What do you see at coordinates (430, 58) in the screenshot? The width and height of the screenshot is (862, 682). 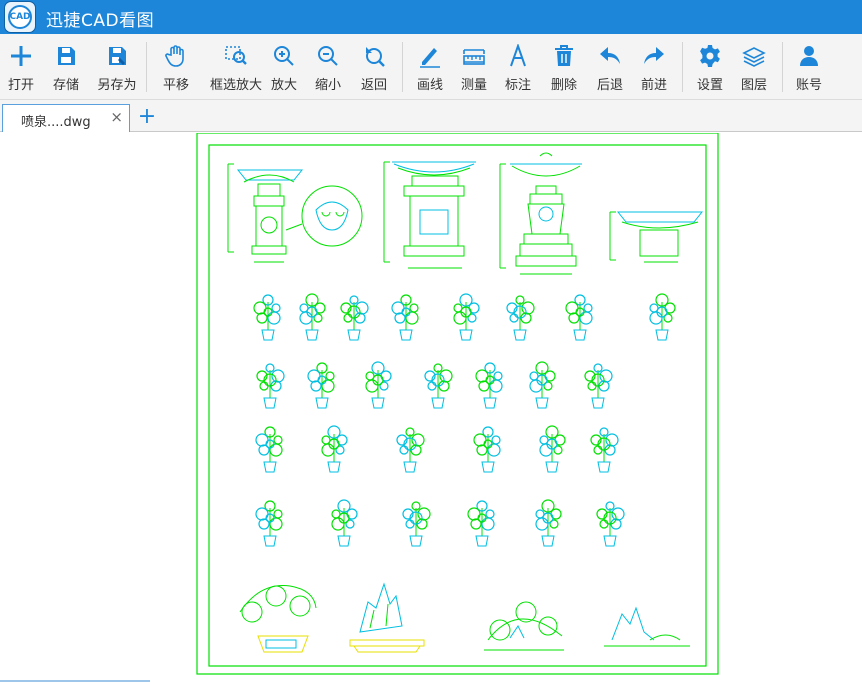 I see `pencil-icon` at bounding box center [430, 58].